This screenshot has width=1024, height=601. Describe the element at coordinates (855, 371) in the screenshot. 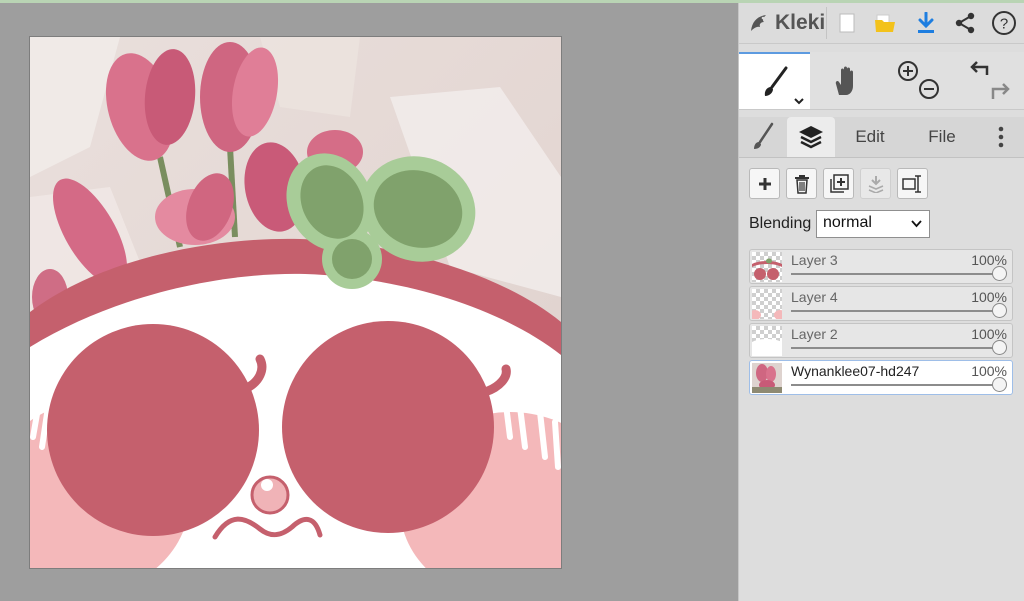

I see `layer-name: Wynanklee07-hd247` at that location.